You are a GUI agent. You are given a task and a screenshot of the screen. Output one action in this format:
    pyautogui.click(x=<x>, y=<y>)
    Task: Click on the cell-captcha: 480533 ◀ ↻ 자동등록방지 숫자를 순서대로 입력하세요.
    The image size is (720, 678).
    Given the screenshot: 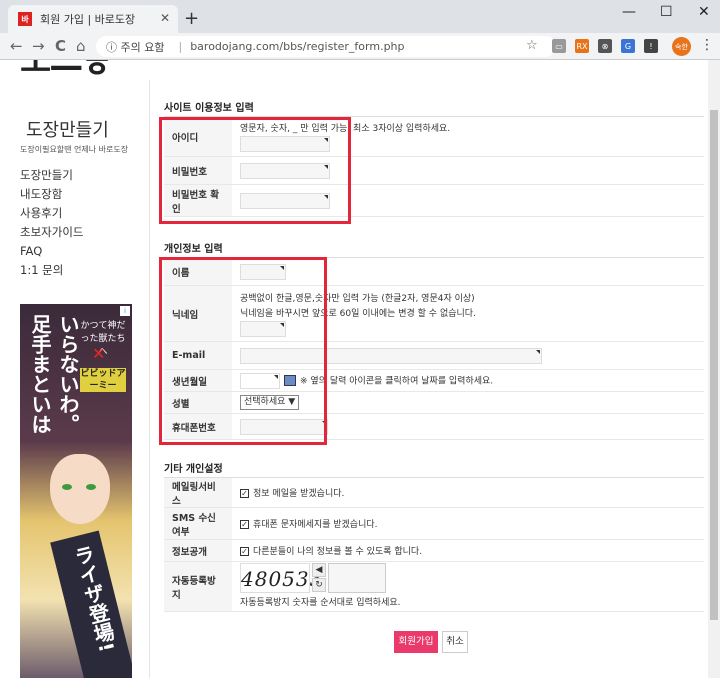 What is the action you would take?
    pyautogui.click(x=320, y=586)
    